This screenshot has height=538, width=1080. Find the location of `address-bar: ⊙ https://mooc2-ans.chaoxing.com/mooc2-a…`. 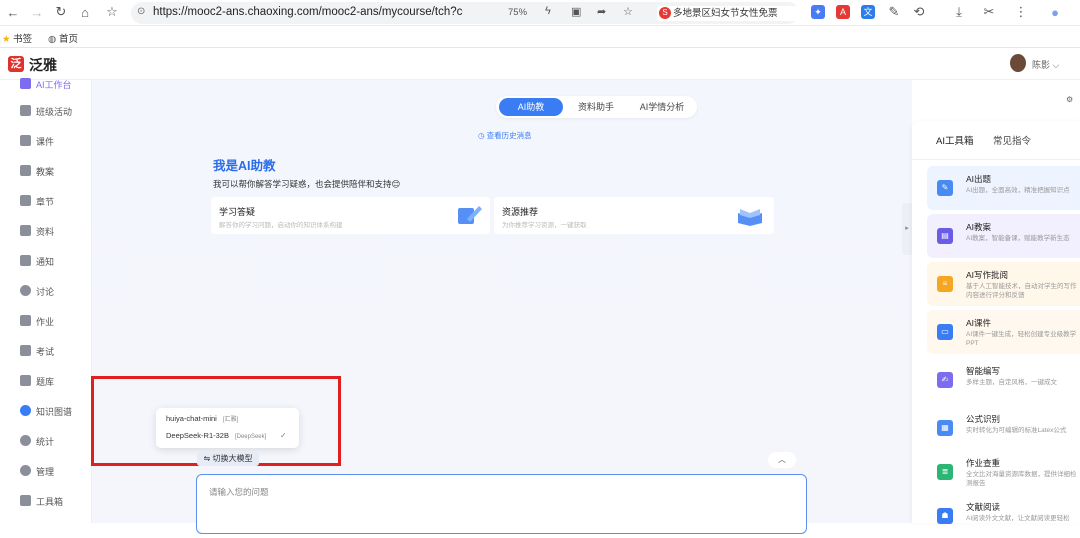

address-bar: ⊙ https://mooc2-ans.chaoxing.com/mooc2-a… is located at coordinates (466, 13).